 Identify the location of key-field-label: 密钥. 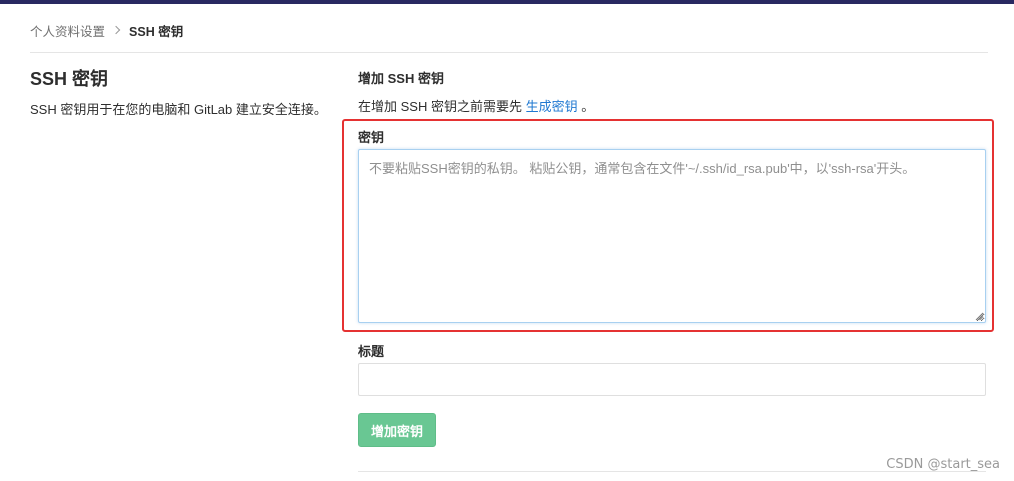
(371, 137).